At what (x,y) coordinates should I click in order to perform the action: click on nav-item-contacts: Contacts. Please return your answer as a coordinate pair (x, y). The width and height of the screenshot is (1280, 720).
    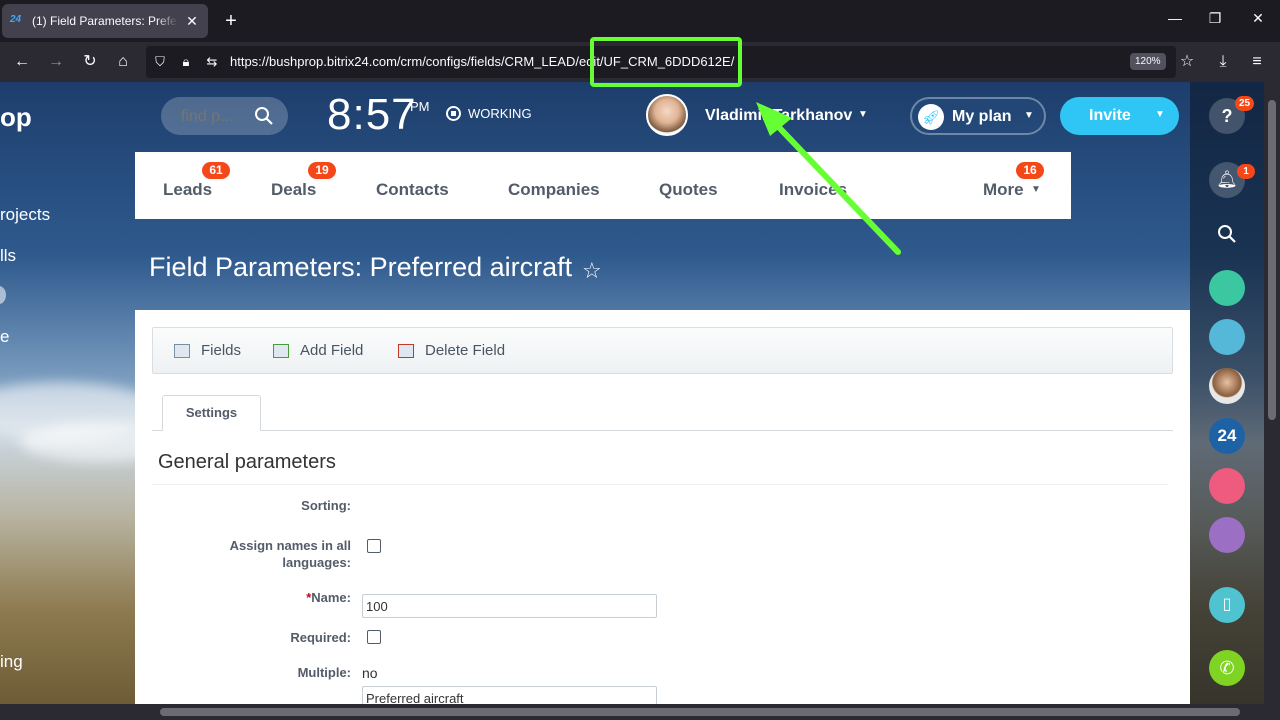
    Looking at the image, I should click on (412, 190).